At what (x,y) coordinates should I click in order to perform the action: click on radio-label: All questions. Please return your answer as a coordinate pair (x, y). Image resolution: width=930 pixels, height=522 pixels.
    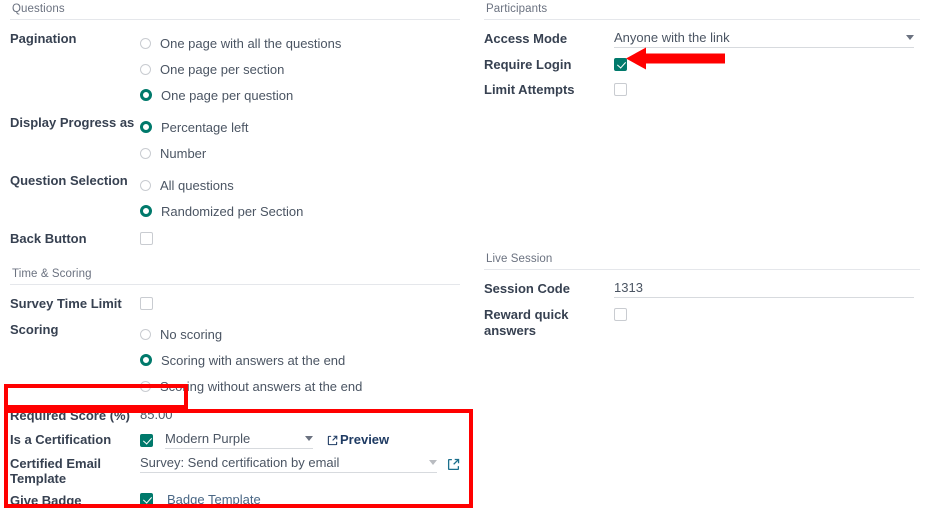
    Looking at the image, I should click on (197, 185).